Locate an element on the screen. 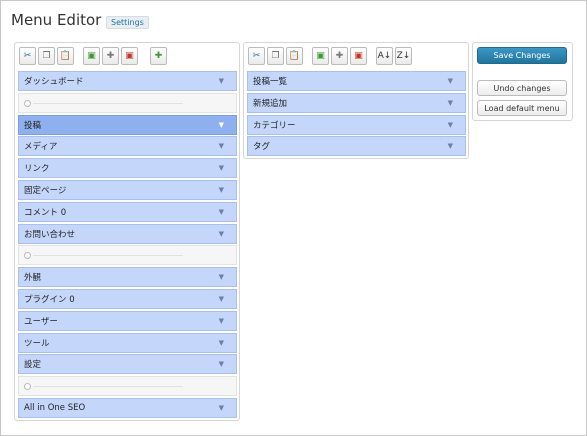 This screenshot has height=436, width=587. add-button: ✚ is located at coordinates (158, 56).